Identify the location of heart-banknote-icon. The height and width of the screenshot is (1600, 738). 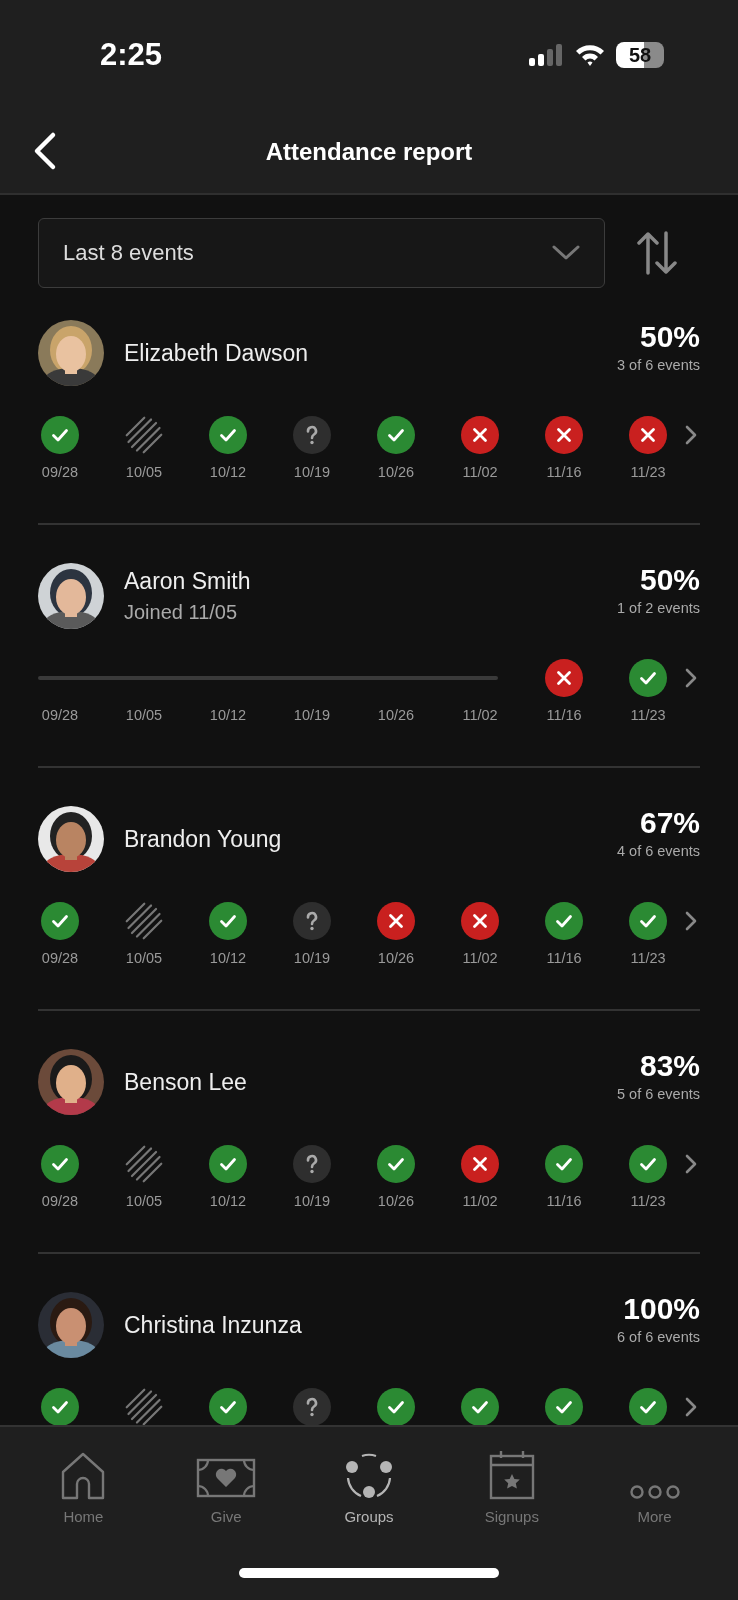
(226, 1478).